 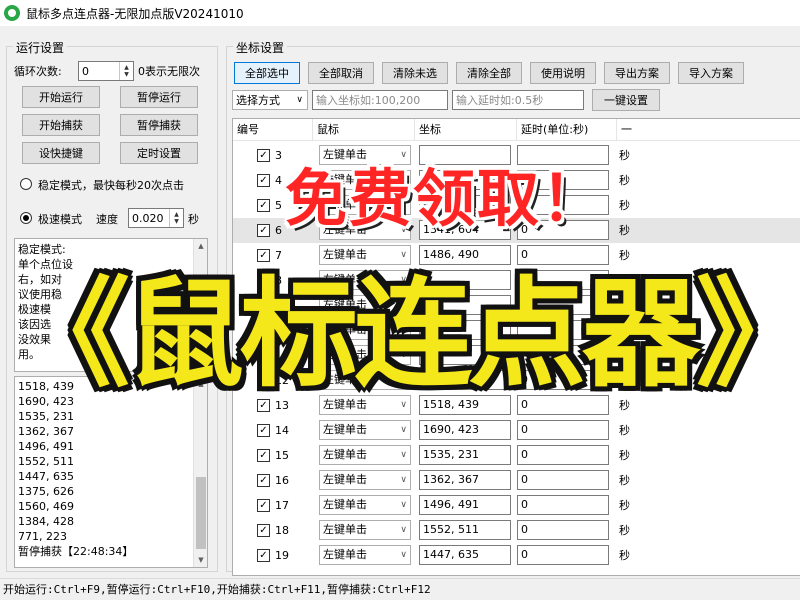 I want to click on log-line: 771, 223, so click(x=42, y=536).